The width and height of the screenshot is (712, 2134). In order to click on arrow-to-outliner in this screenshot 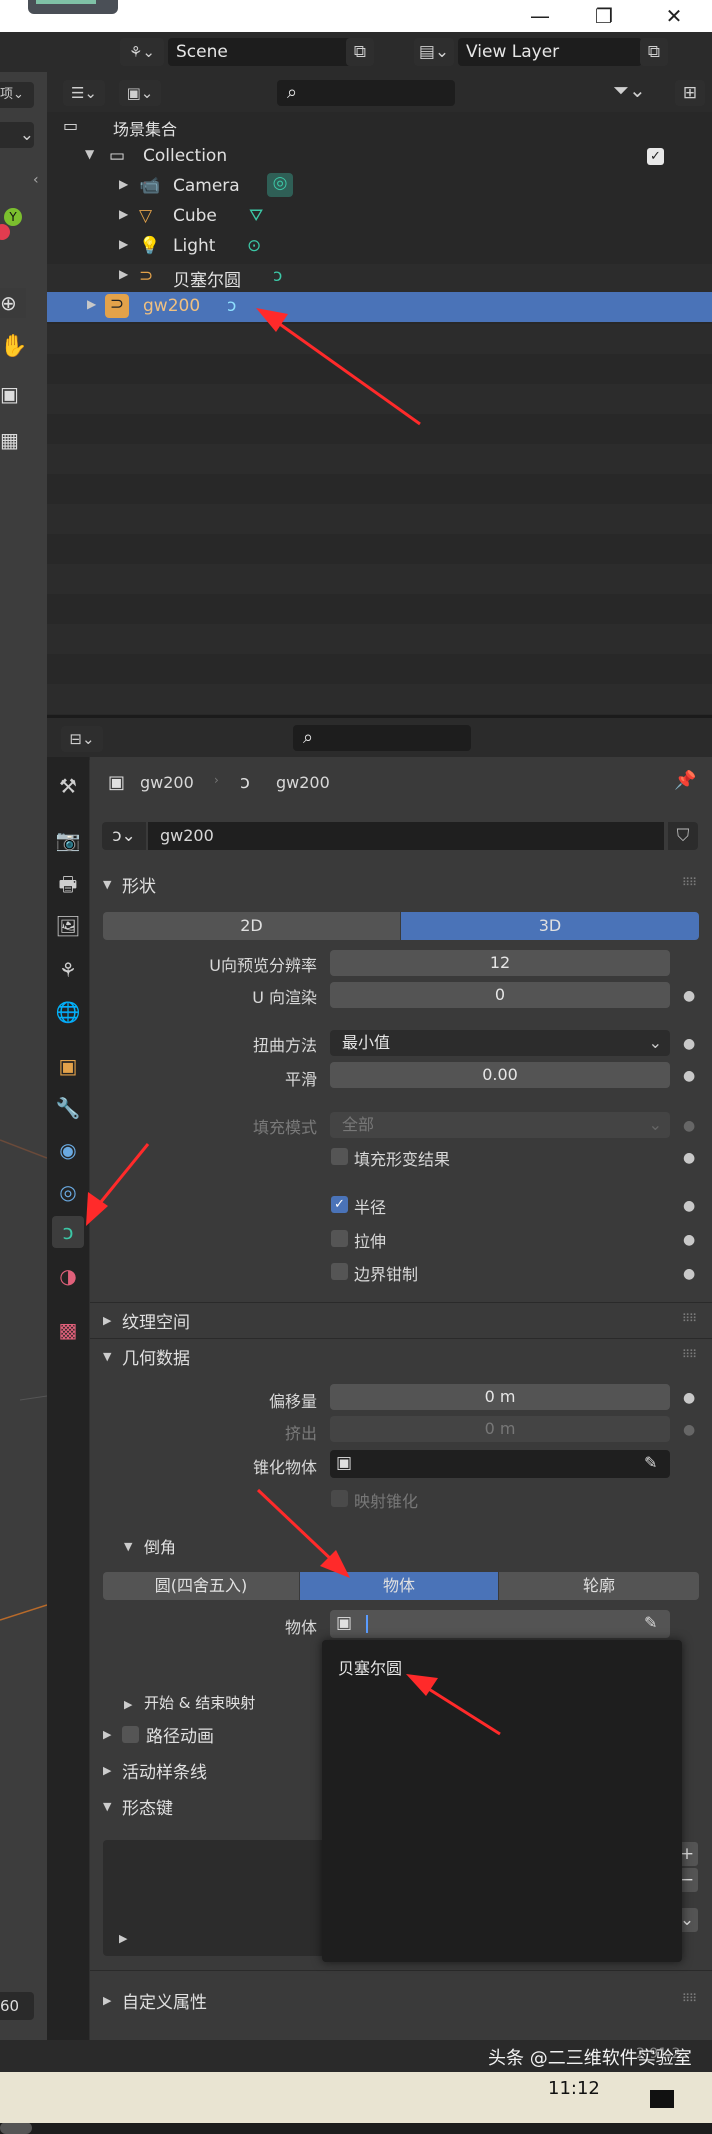, I will do `click(338, 367)`.